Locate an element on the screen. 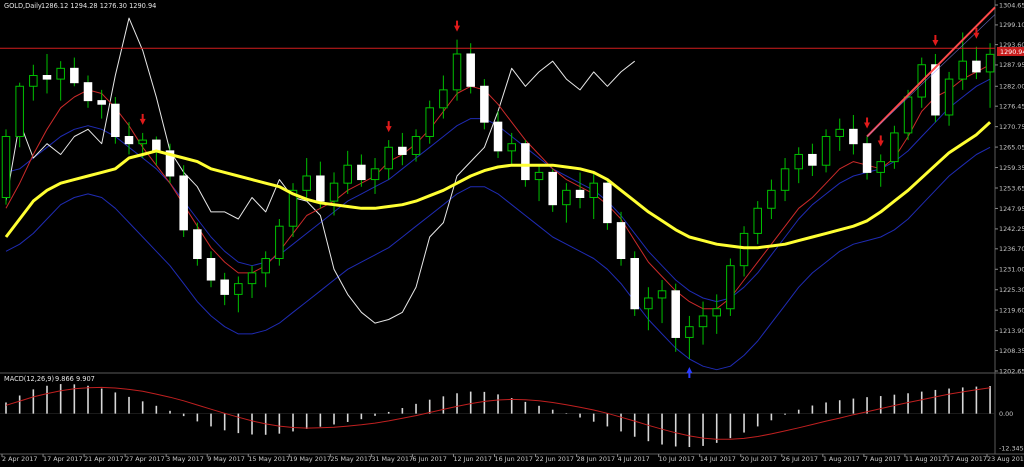 The image size is (1024, 467). time-tick-label: 17 Apr 2017 is located at coordinates (63, 459).